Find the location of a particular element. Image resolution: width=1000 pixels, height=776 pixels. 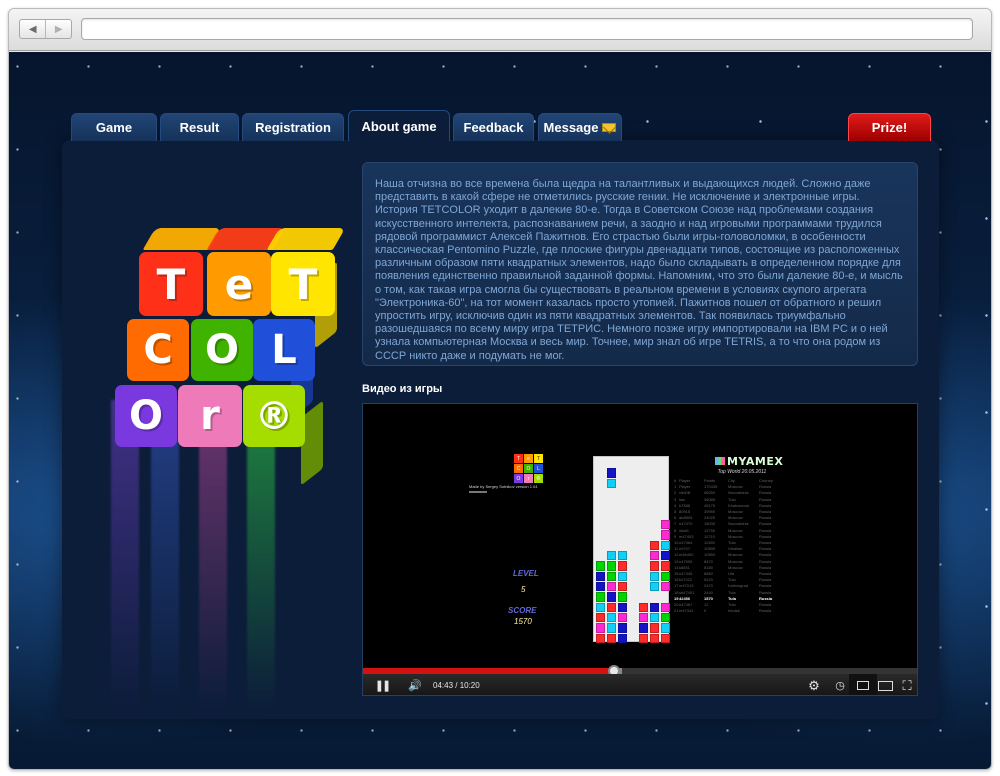

logo-letter: e is located at coordinates (239, 284).